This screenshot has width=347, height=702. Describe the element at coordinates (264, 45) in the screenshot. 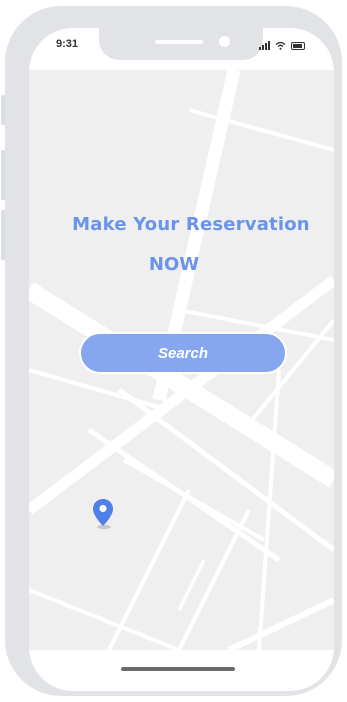

I see `signal-icon` at that location.